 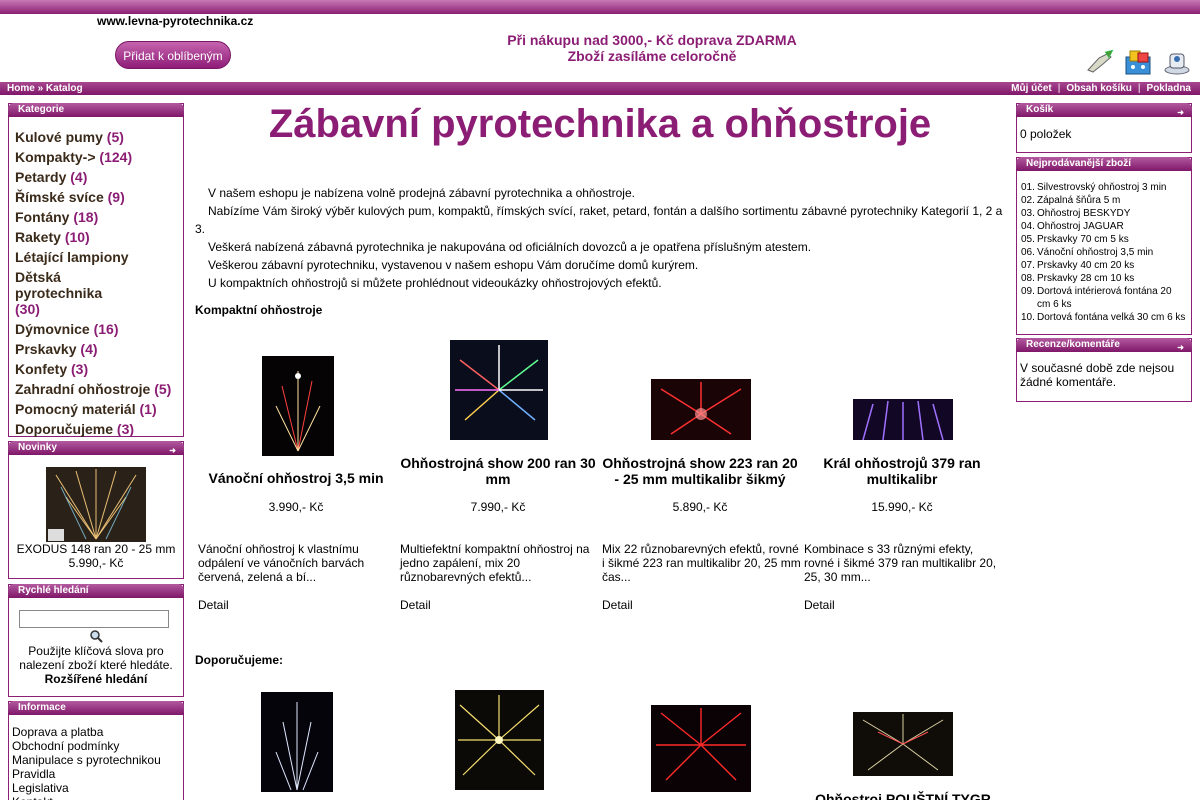 What do you see at coordinates (46, 349) in the screenshot?
I see `category-label: Prskavky` at bounding box center [46, 349].